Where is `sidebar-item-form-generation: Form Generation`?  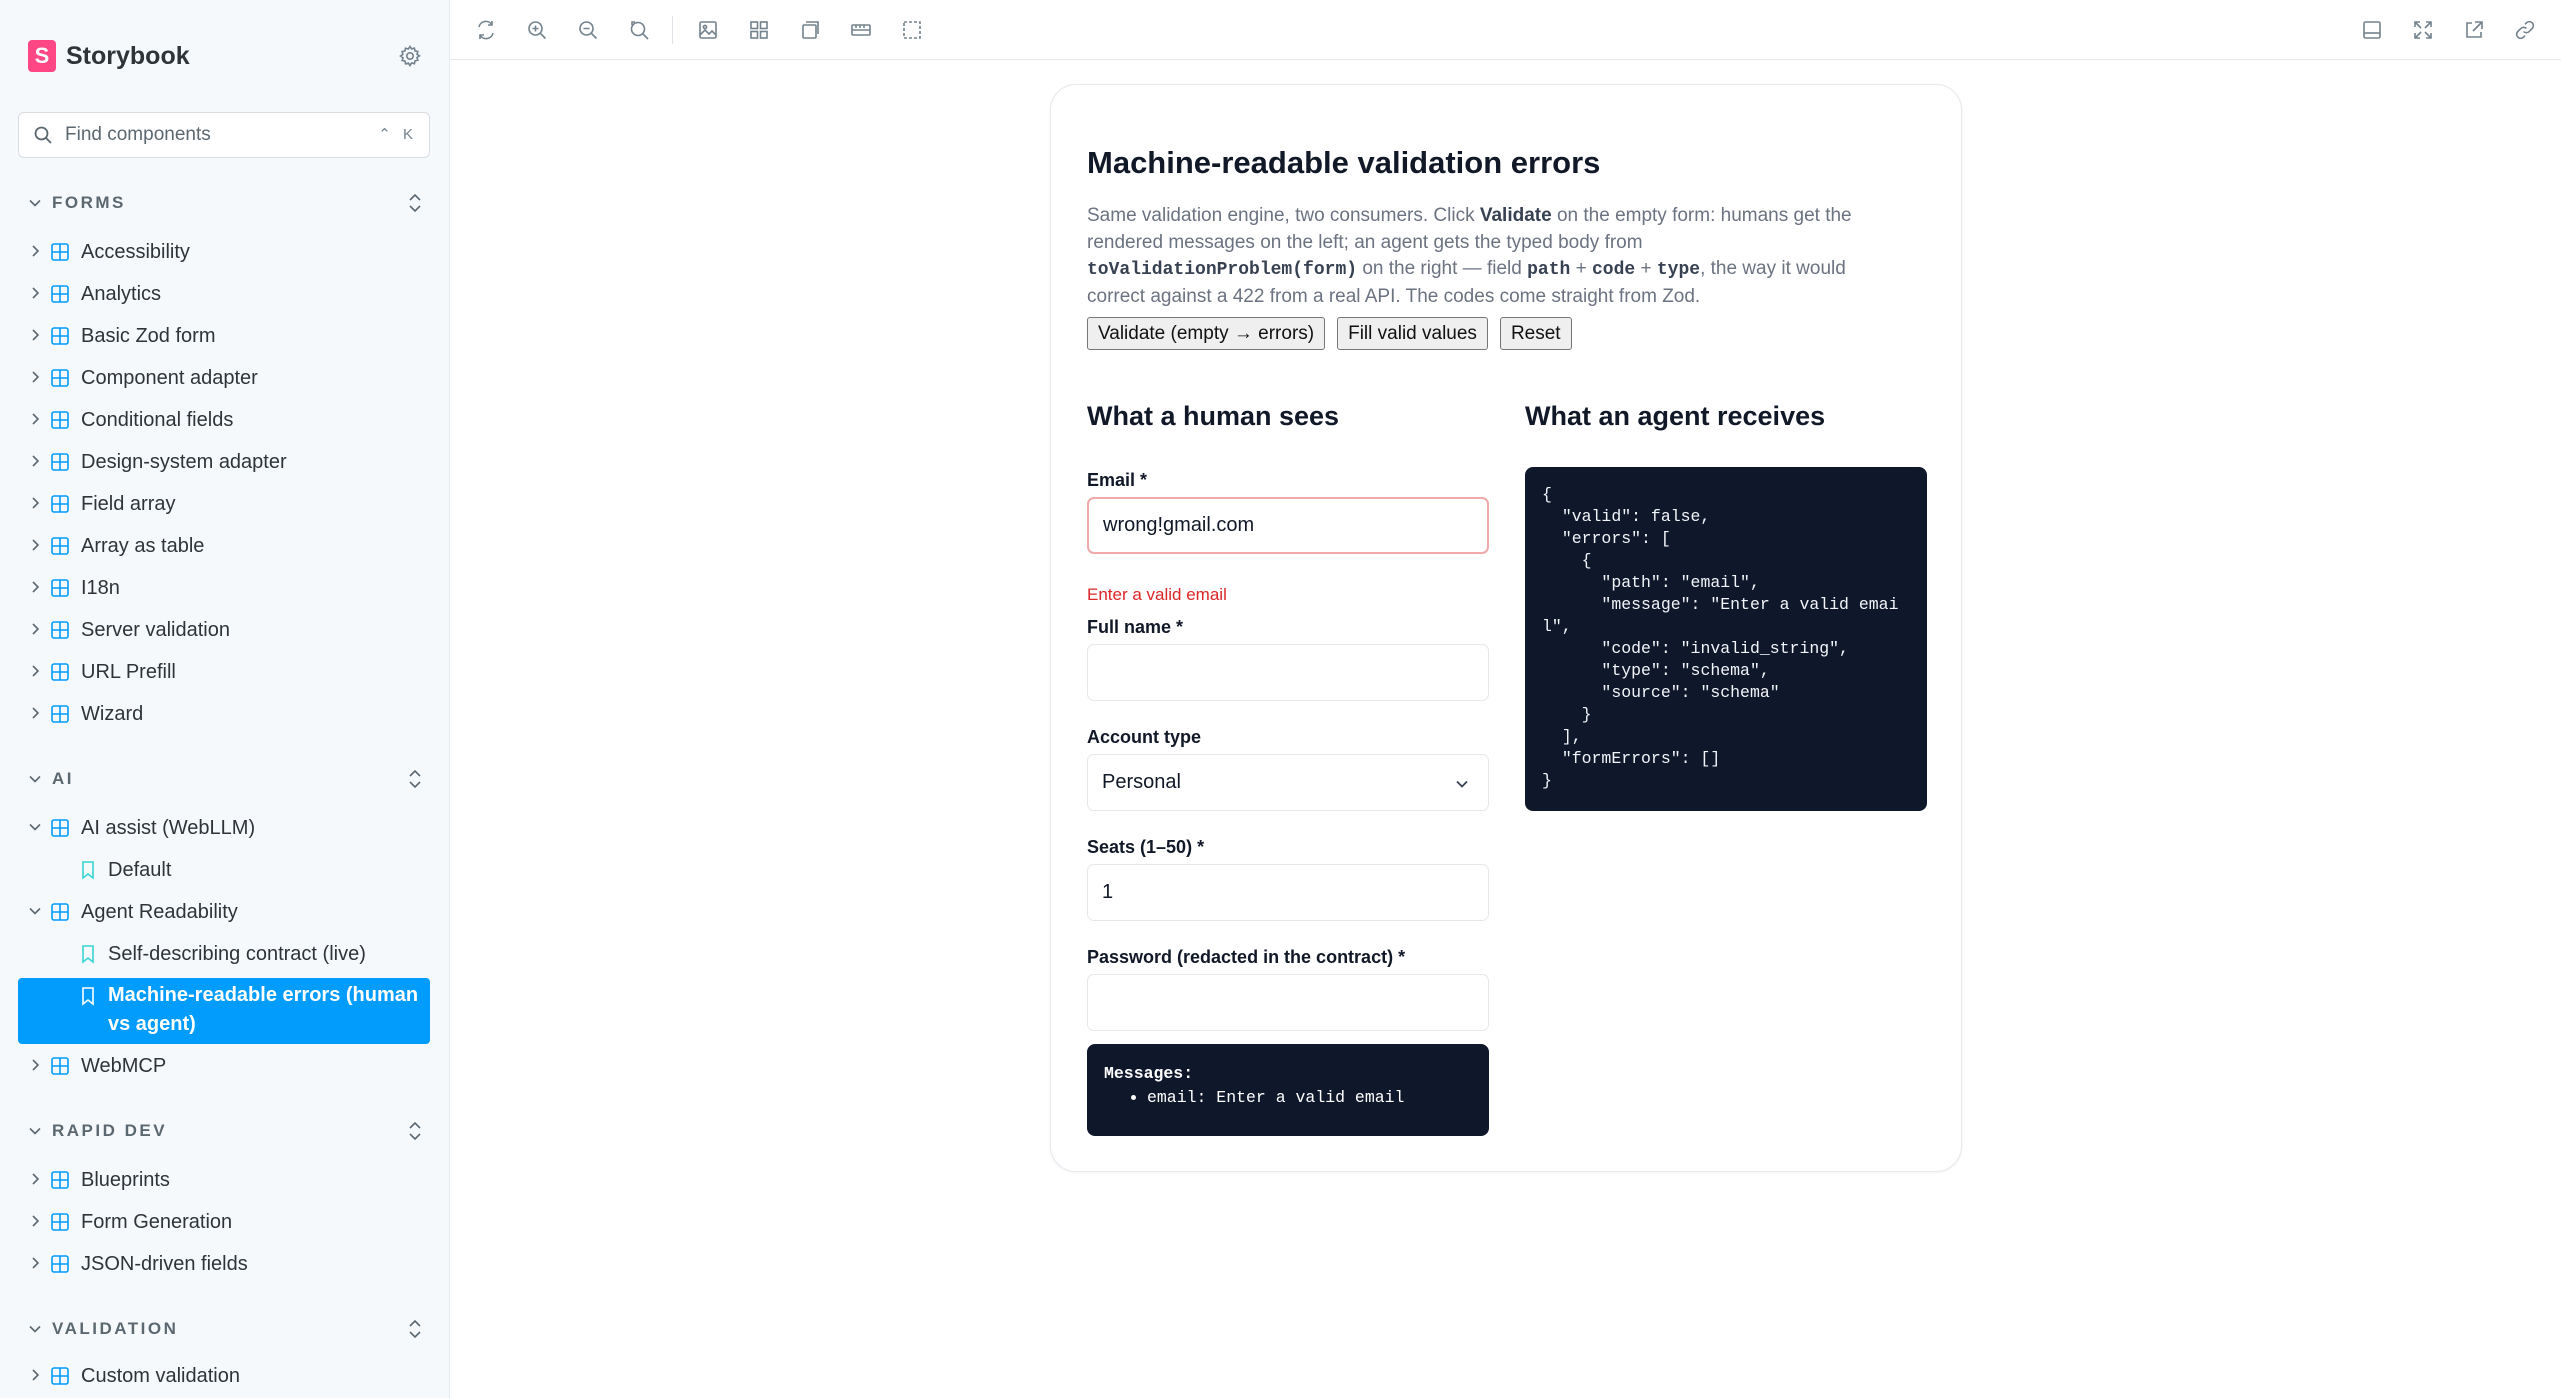 sidebar-item-form-generation: Form Generation is located at coordinates (224, 1222).